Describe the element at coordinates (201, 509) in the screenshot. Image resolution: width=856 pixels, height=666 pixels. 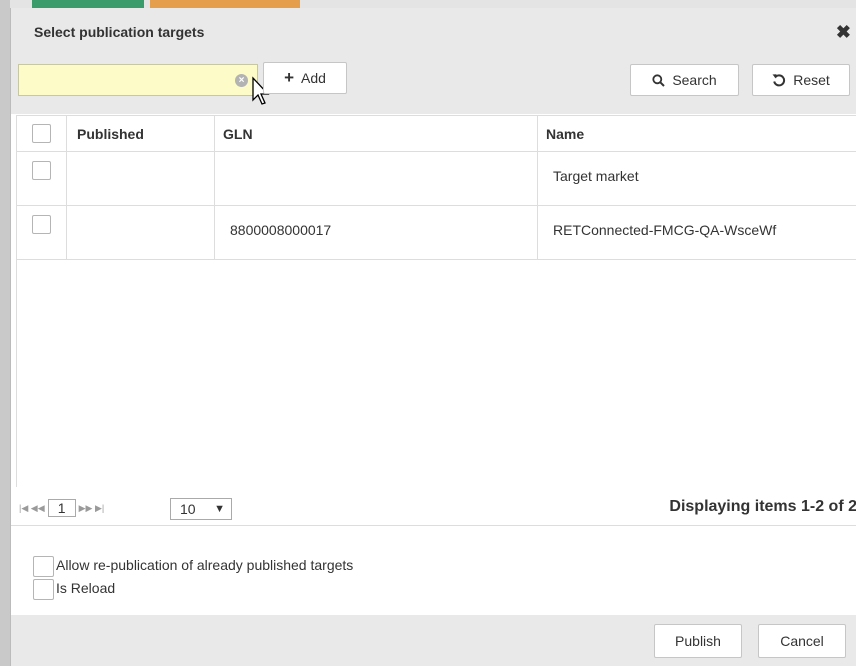
I see `page-size-select: 10 ▼` at that location.